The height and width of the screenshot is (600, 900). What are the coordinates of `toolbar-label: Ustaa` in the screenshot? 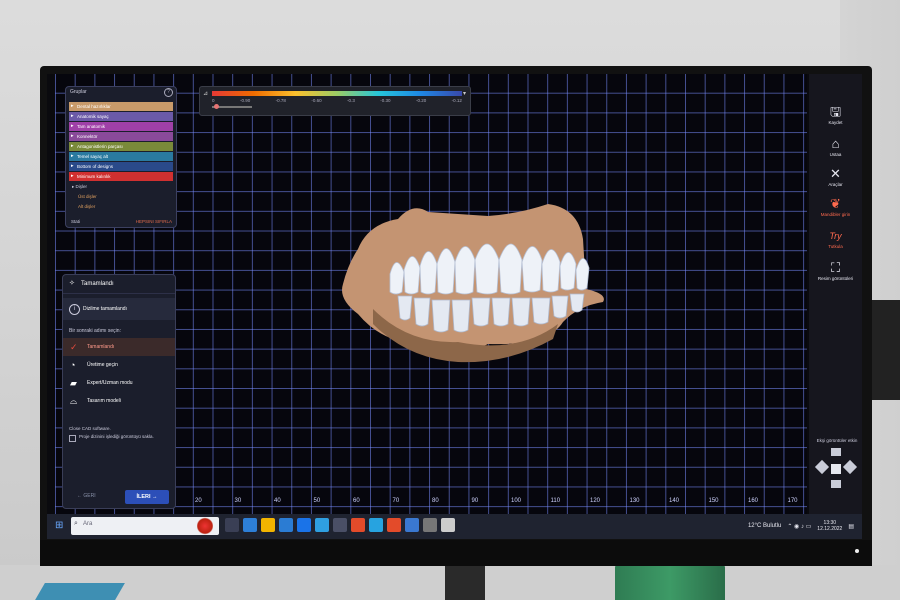 It's located at (835, 154).